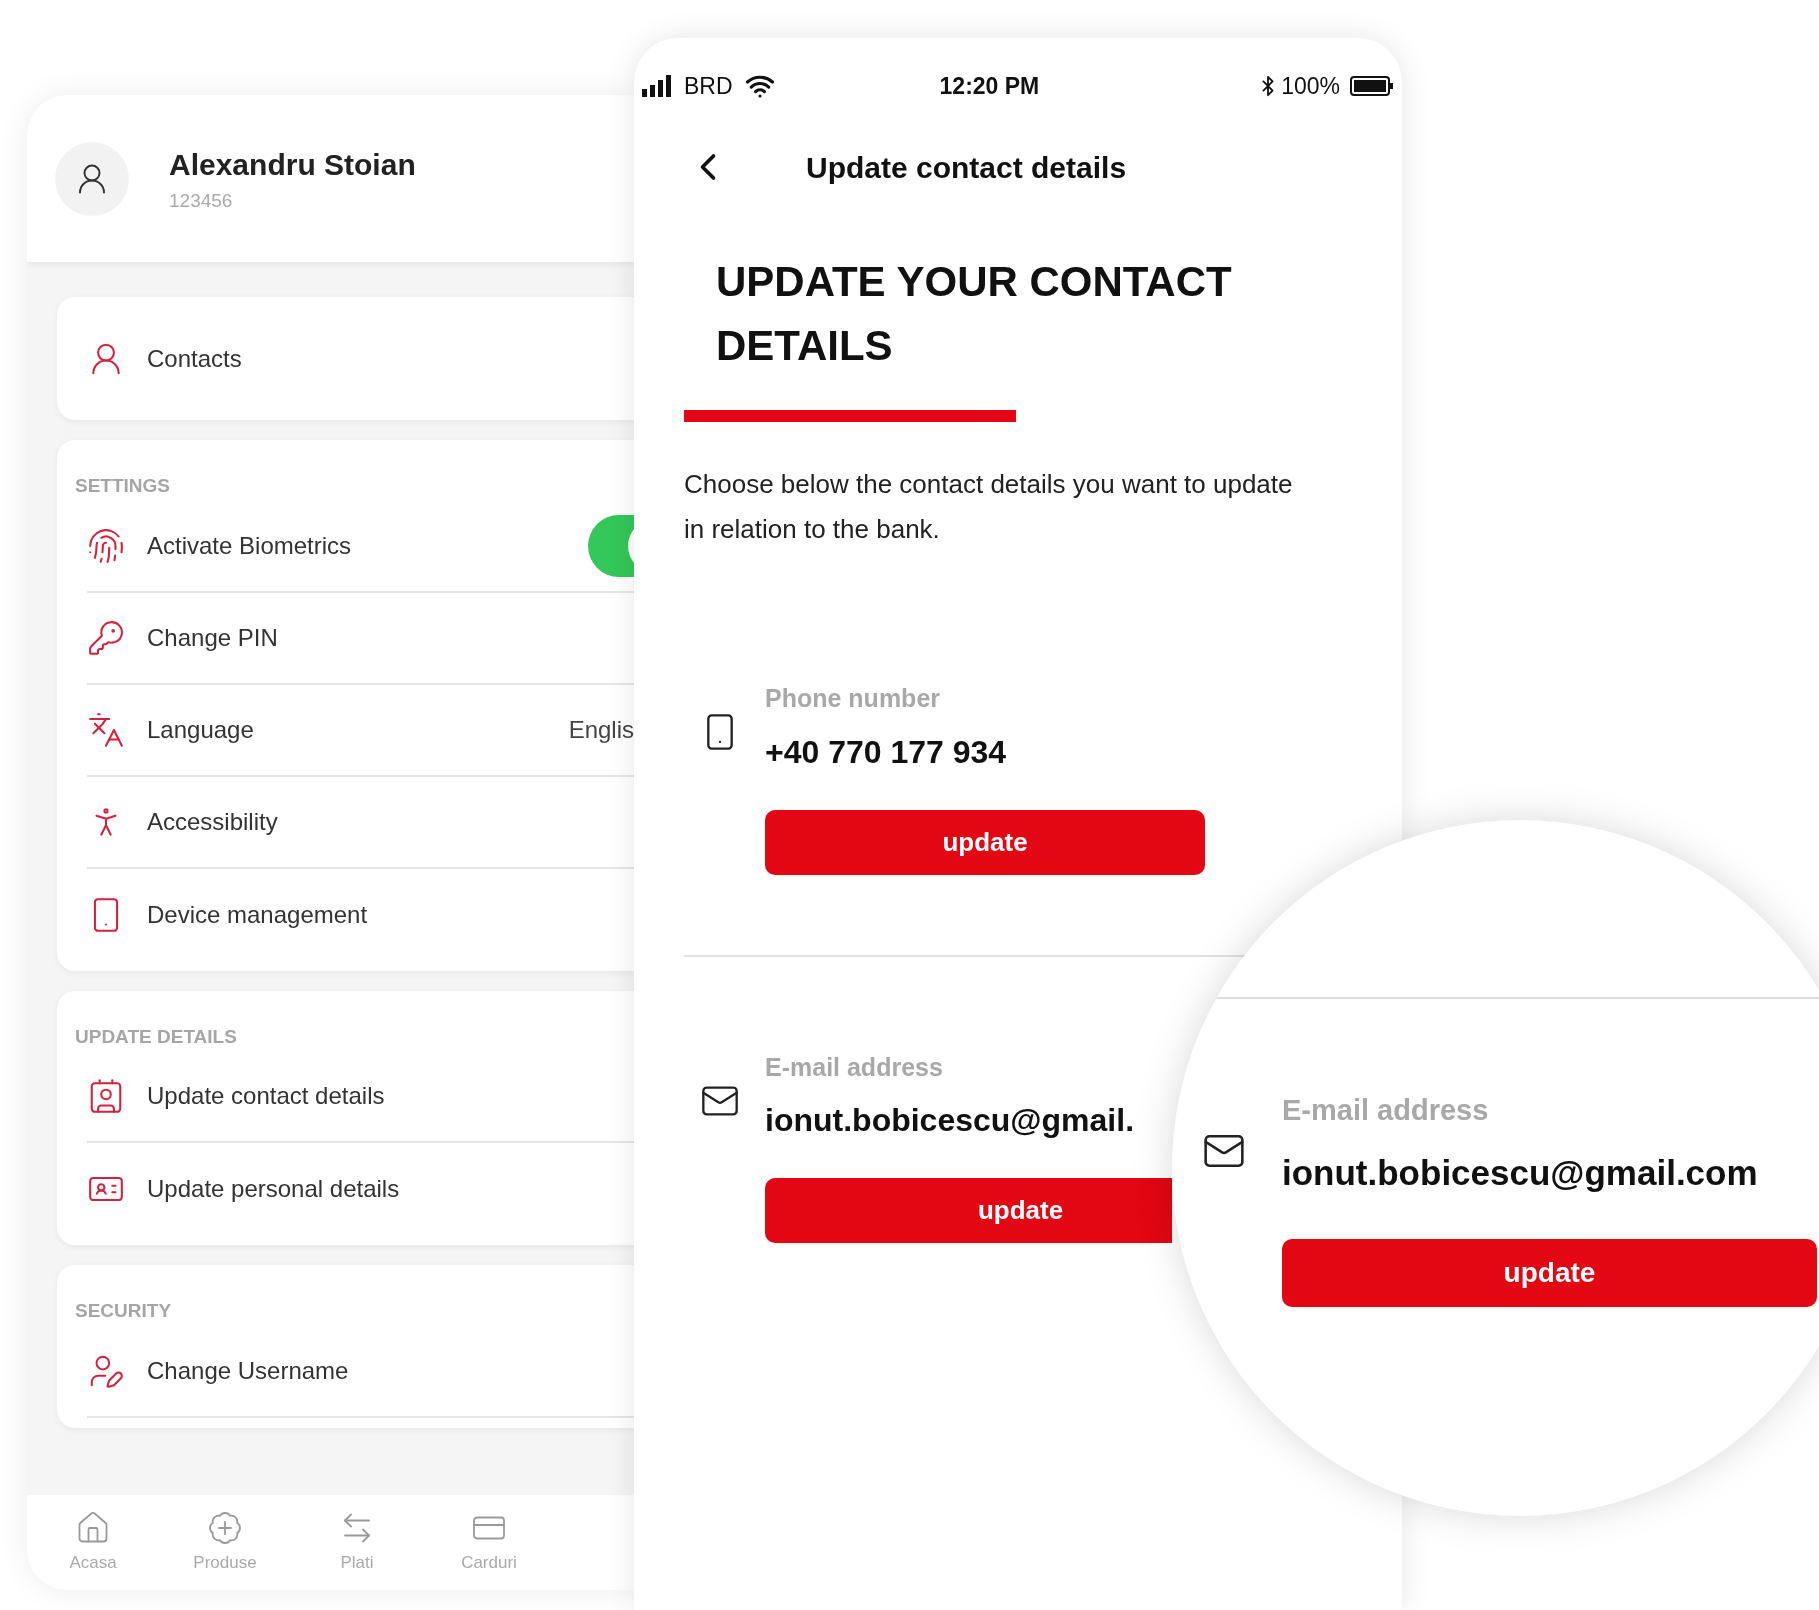 This screenshot has width=1819, height=1610. What do you see at coordinates (106, 637) in the screenshot?
I see `key-icon` at bounding box center [106, 637].